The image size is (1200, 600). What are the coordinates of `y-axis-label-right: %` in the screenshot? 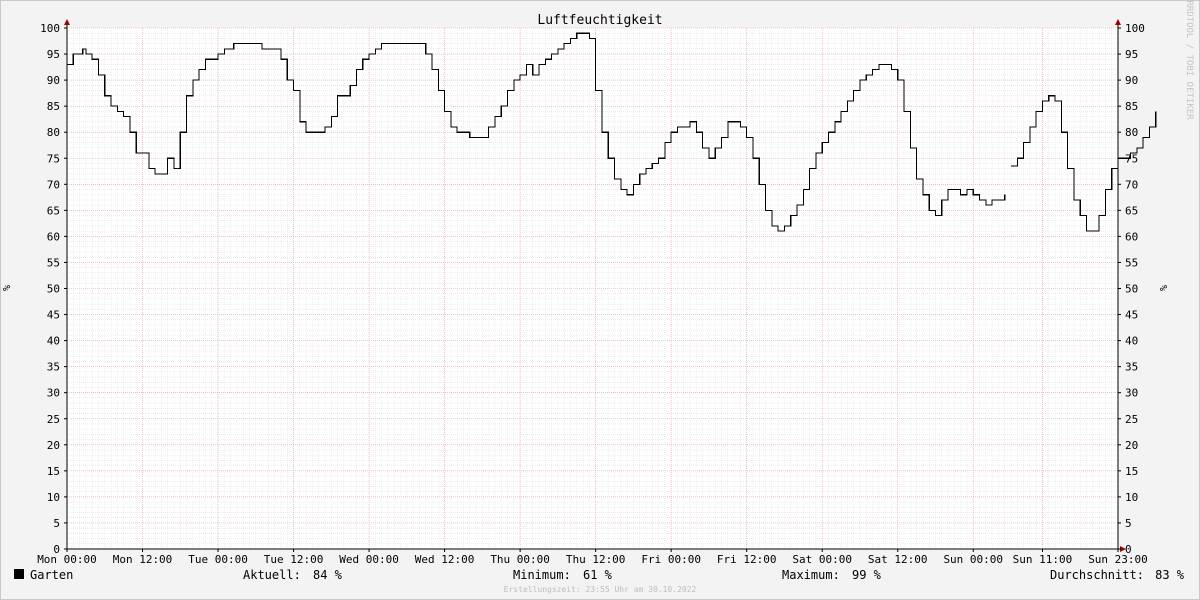 It's located at (1162, 288).